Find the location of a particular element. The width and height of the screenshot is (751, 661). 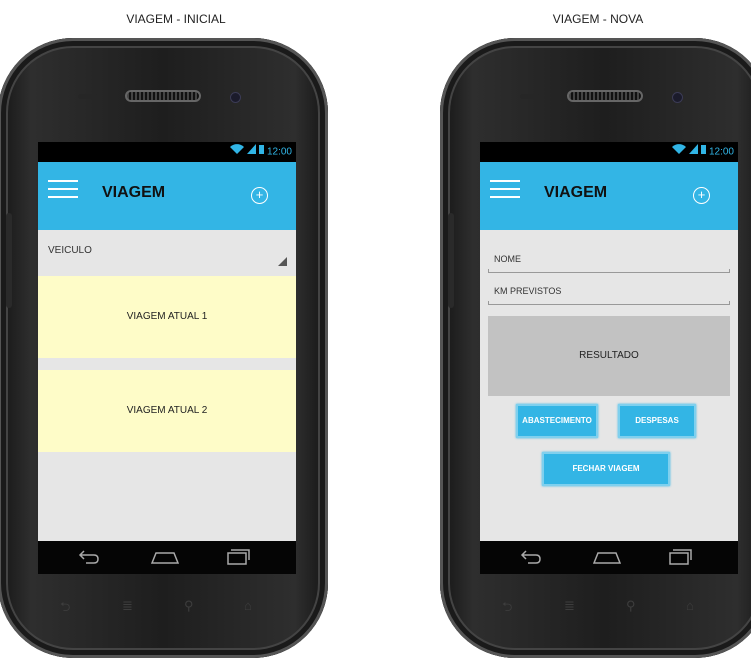

trip-card-1: VIAGEM ATUAL 1 is located at coordinates (167, 317).